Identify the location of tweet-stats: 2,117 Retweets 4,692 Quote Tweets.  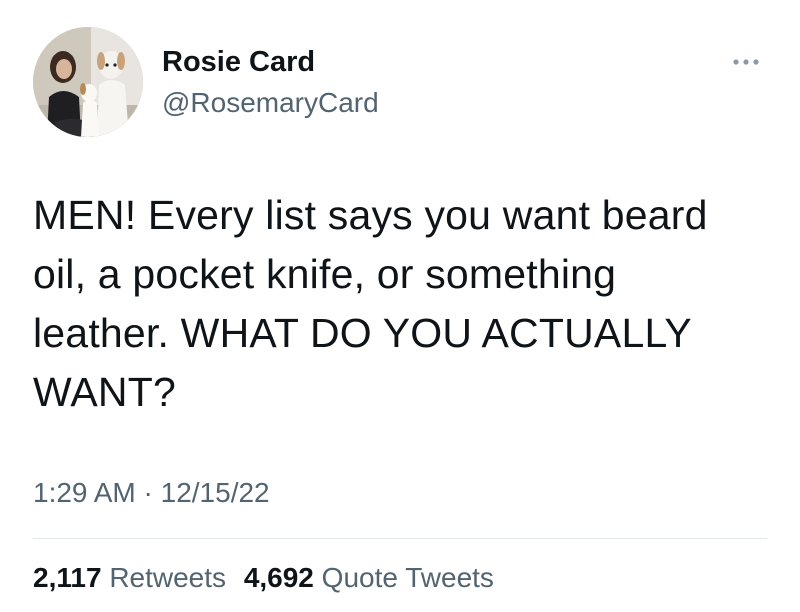
(268, 578).